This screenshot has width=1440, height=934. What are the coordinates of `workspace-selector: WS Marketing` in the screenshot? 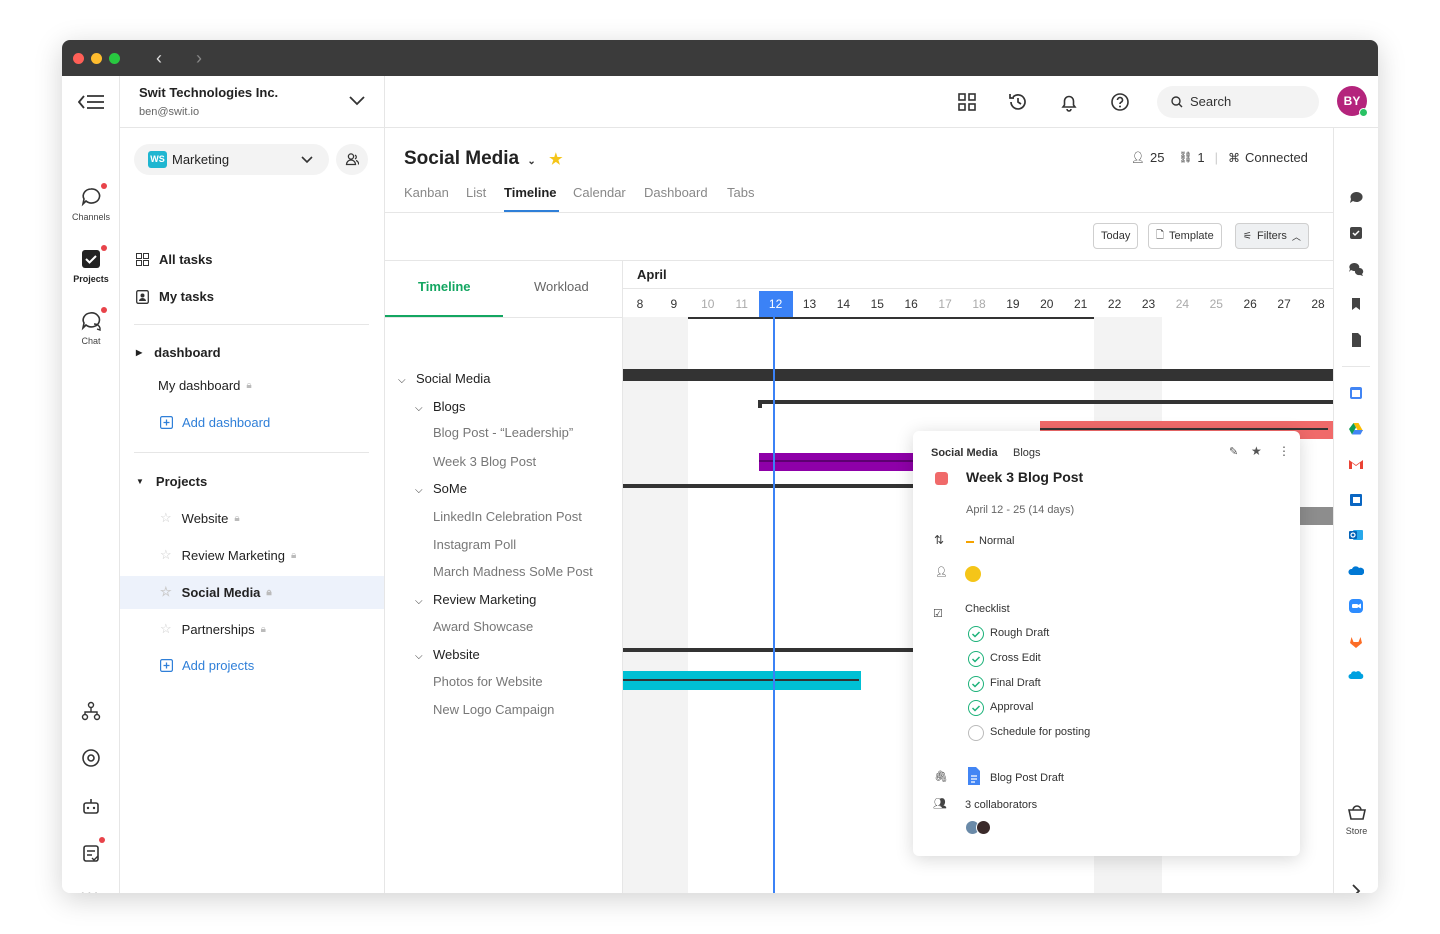 It's located at (231, 159).